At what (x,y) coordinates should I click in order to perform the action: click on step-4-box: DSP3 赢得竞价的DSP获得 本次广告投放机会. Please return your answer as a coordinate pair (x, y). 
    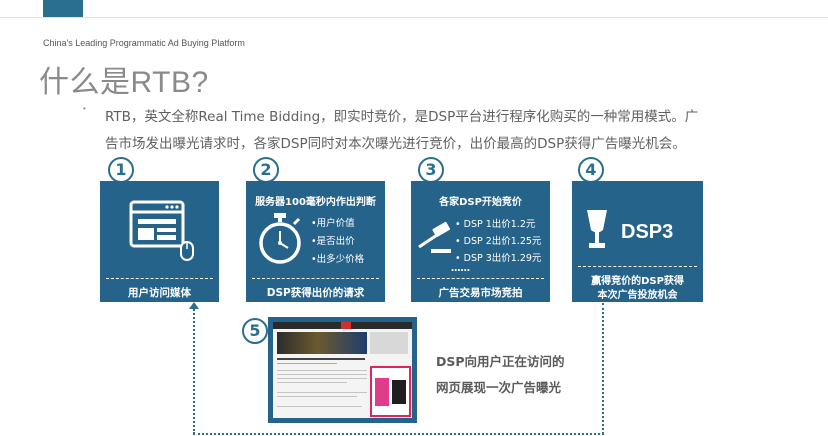
    Looking at the image, I should click on (637, 241).